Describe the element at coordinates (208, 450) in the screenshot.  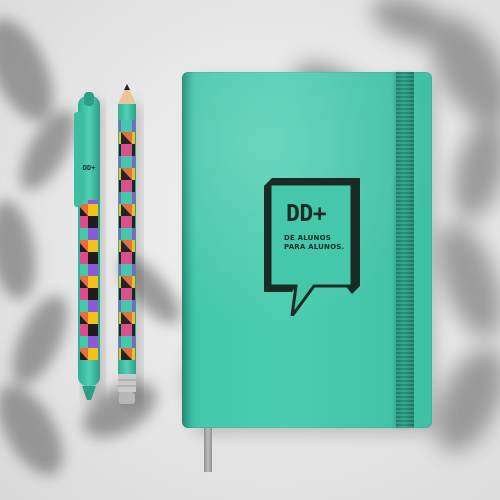
I see `ribbon-bookmark` at that location.